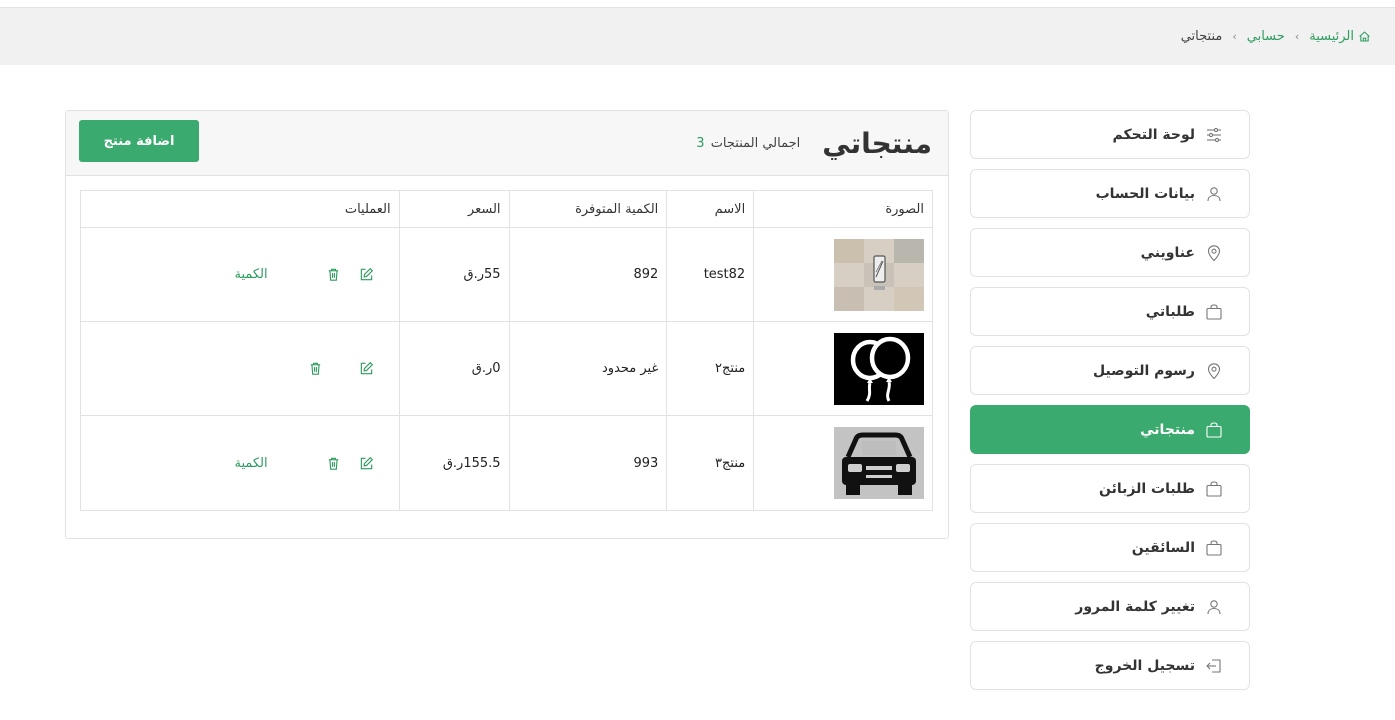 The width and height of the screenshot is (1395, 720). I want to click on breadcrumb-current: منتجاتي, so click(1201, 36).